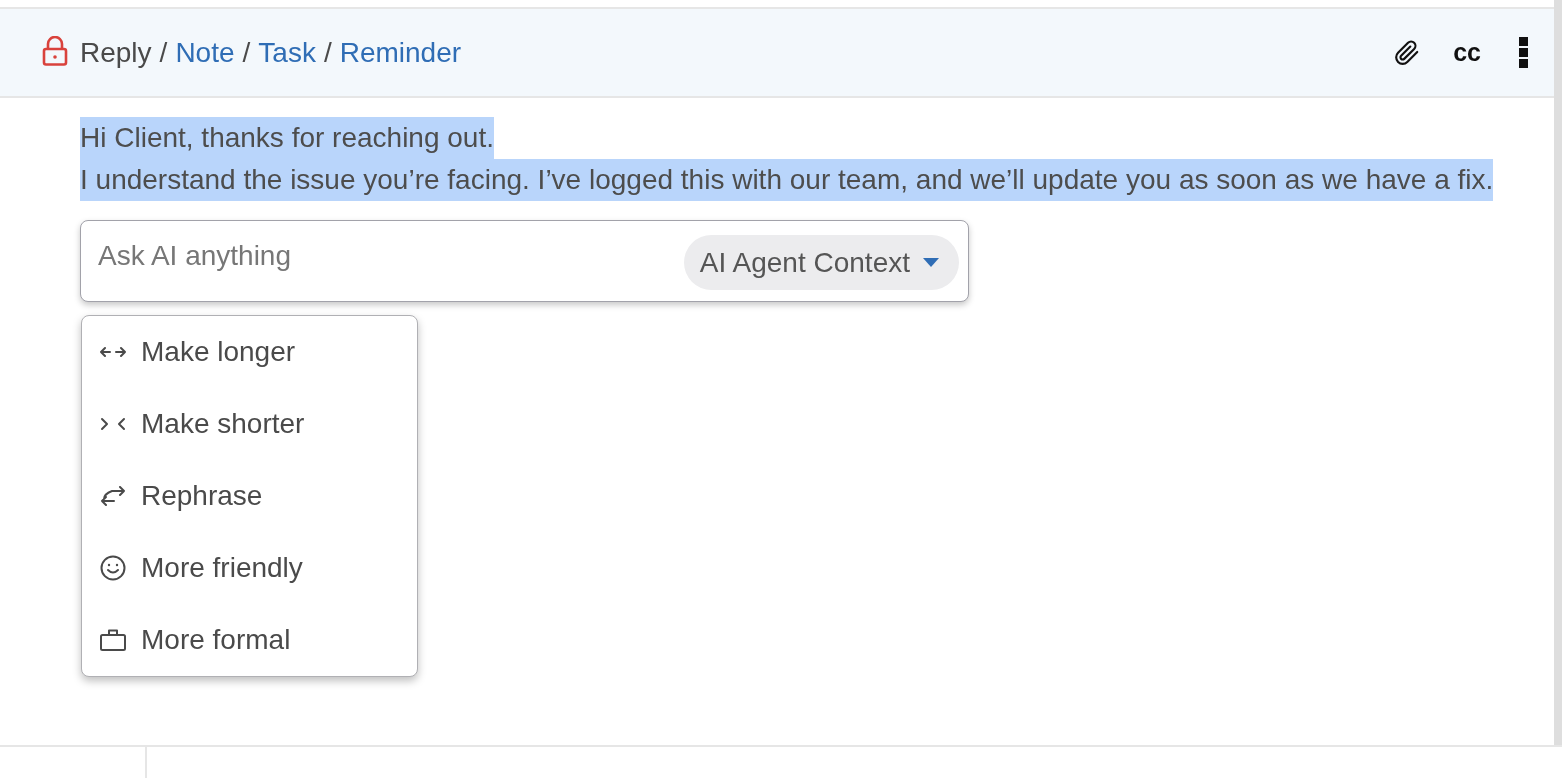 The image size is (1562, 778). What do you see at coordinates (205, 52) in the screenshot?
I see `composer-mode-tab: Note` at bounding box center [205, 52].